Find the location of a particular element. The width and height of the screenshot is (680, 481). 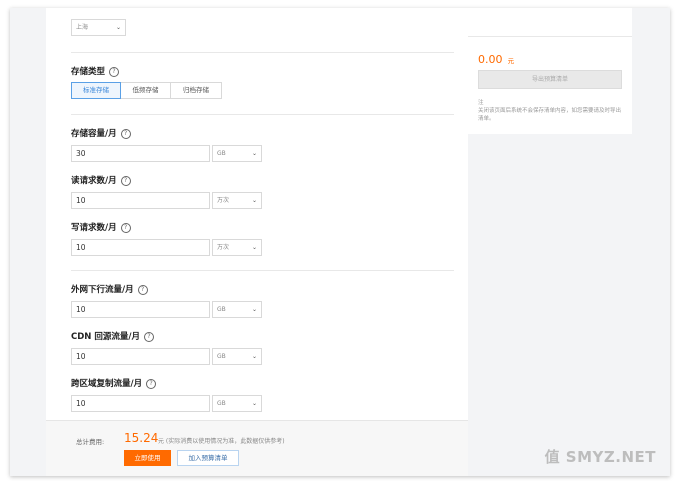

replication-traffic-unit-select: GB ⌄ is located at coordinates (237, 403).